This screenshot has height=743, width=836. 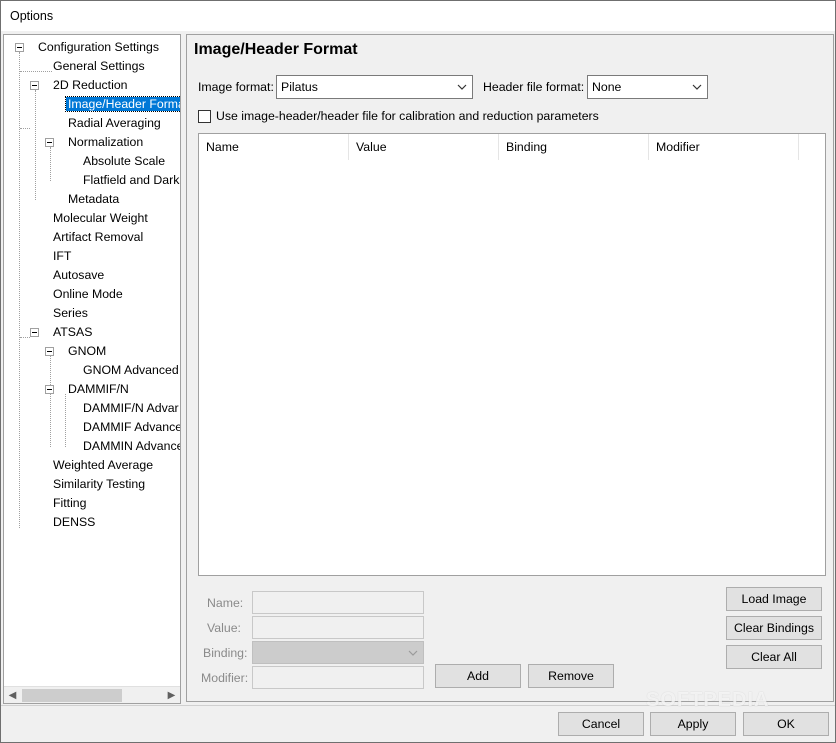 What do you see at coordinates (99, 484) in the screenshot?
I see `tree-item-similarity-testing: Similarity Testing` at bounding box center [99, 484].